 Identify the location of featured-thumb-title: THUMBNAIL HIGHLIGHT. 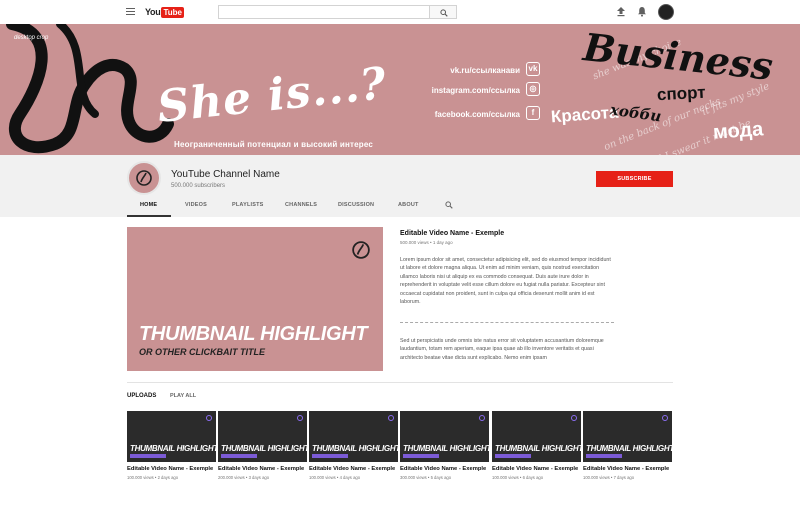
(253, 334).